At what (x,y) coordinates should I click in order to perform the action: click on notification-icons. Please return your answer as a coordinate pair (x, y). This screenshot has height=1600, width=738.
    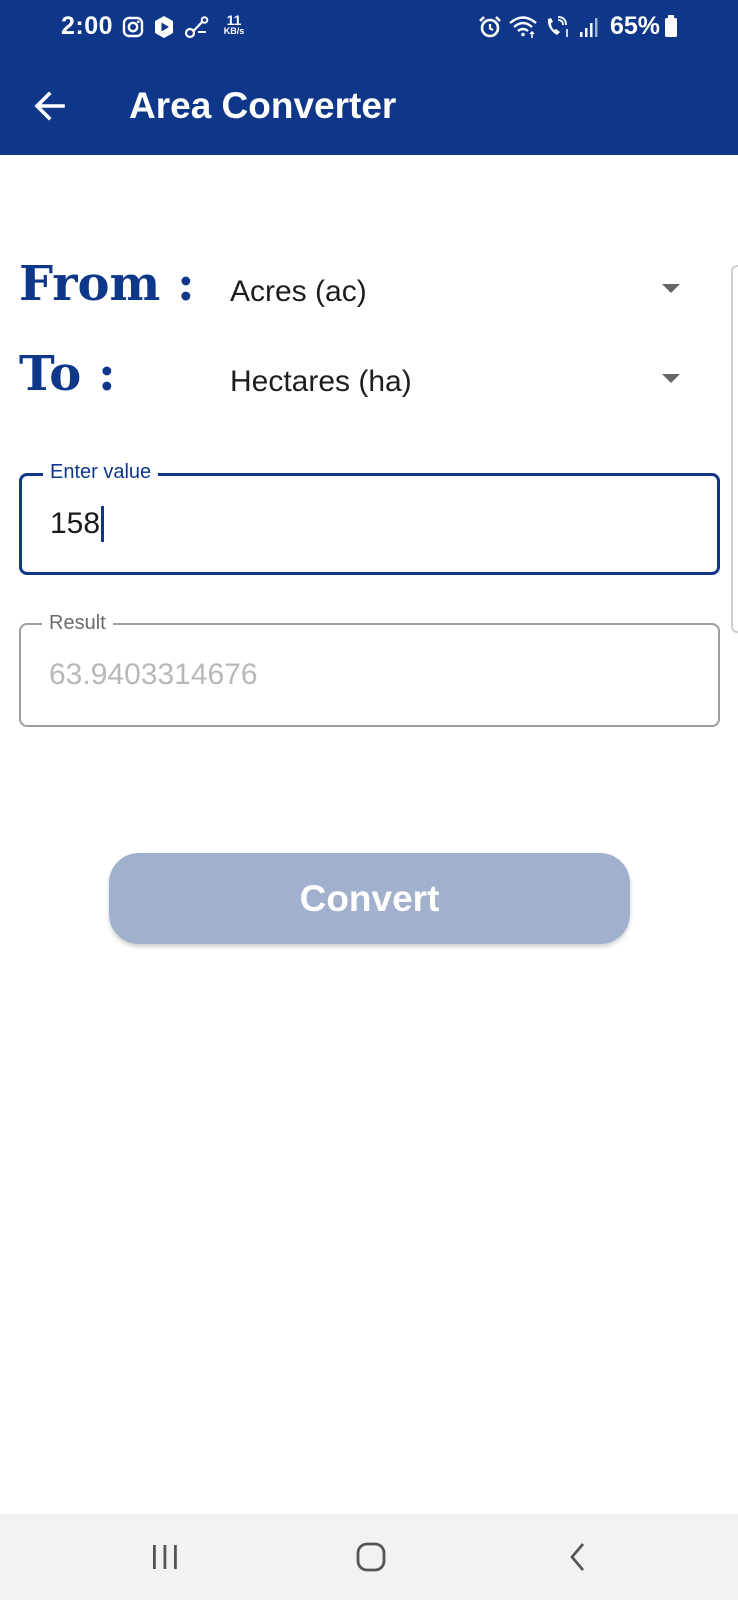
    Looking at the image, I should click on (166, 27).